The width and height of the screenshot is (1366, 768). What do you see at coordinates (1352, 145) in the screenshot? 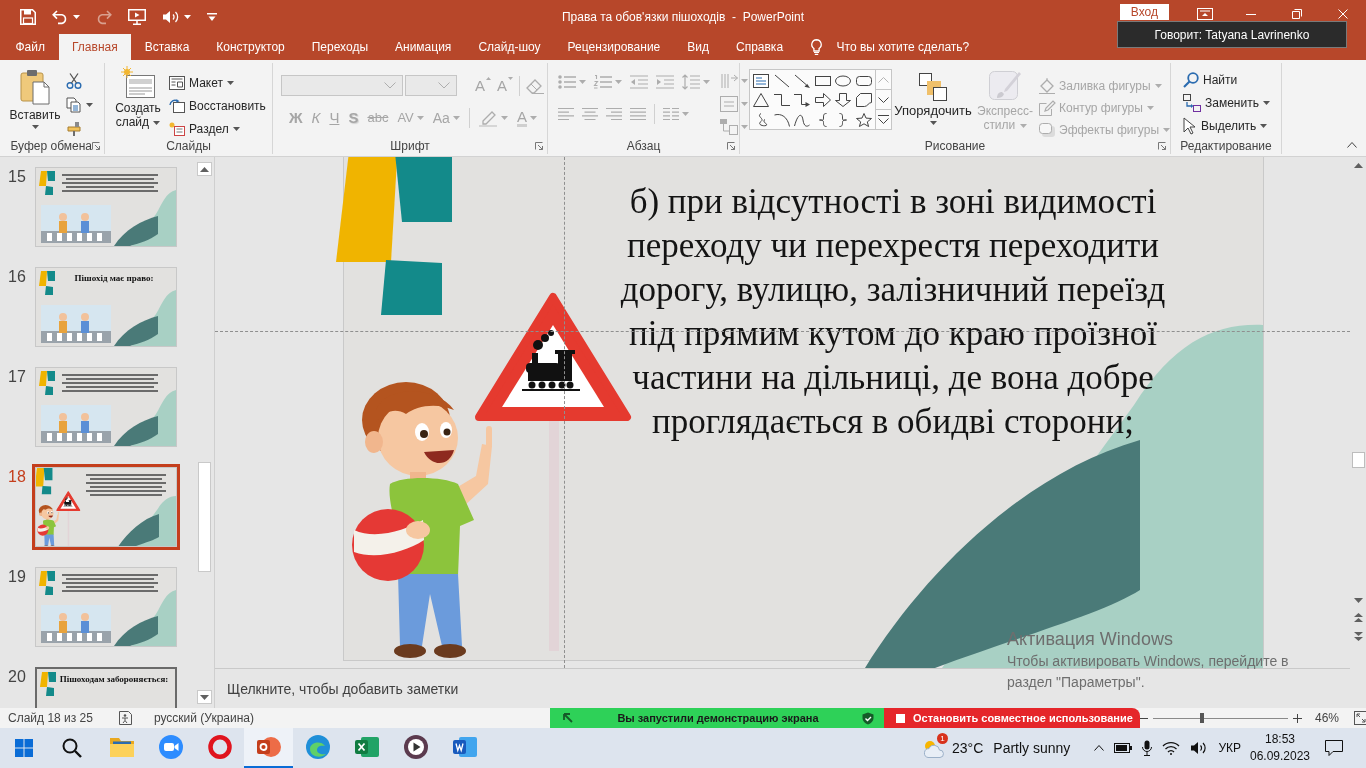
I see `collapse-ribbon-icon` at bounding box center [1352, 145].